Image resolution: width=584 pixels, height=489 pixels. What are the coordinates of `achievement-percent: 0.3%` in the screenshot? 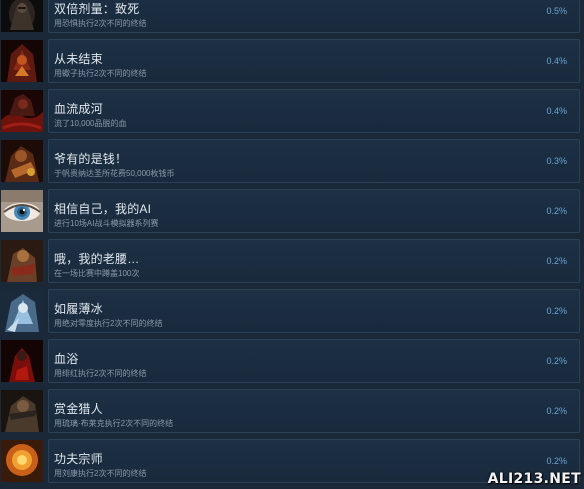 It's located at (556, 161).